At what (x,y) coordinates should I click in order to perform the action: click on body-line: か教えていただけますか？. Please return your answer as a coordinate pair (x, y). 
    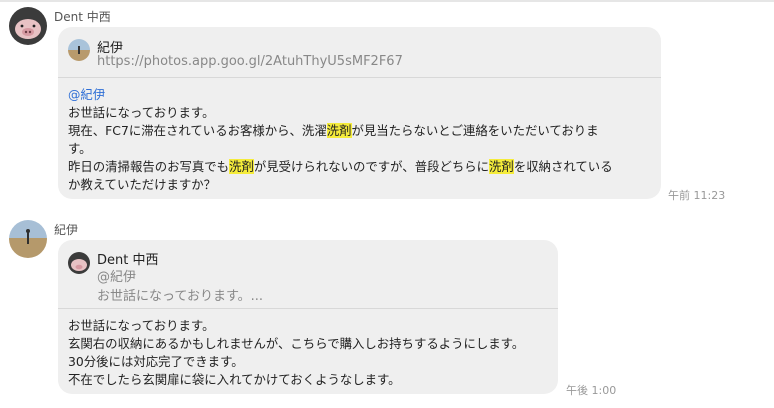
    Looking at the image, I should click on (142, 184).